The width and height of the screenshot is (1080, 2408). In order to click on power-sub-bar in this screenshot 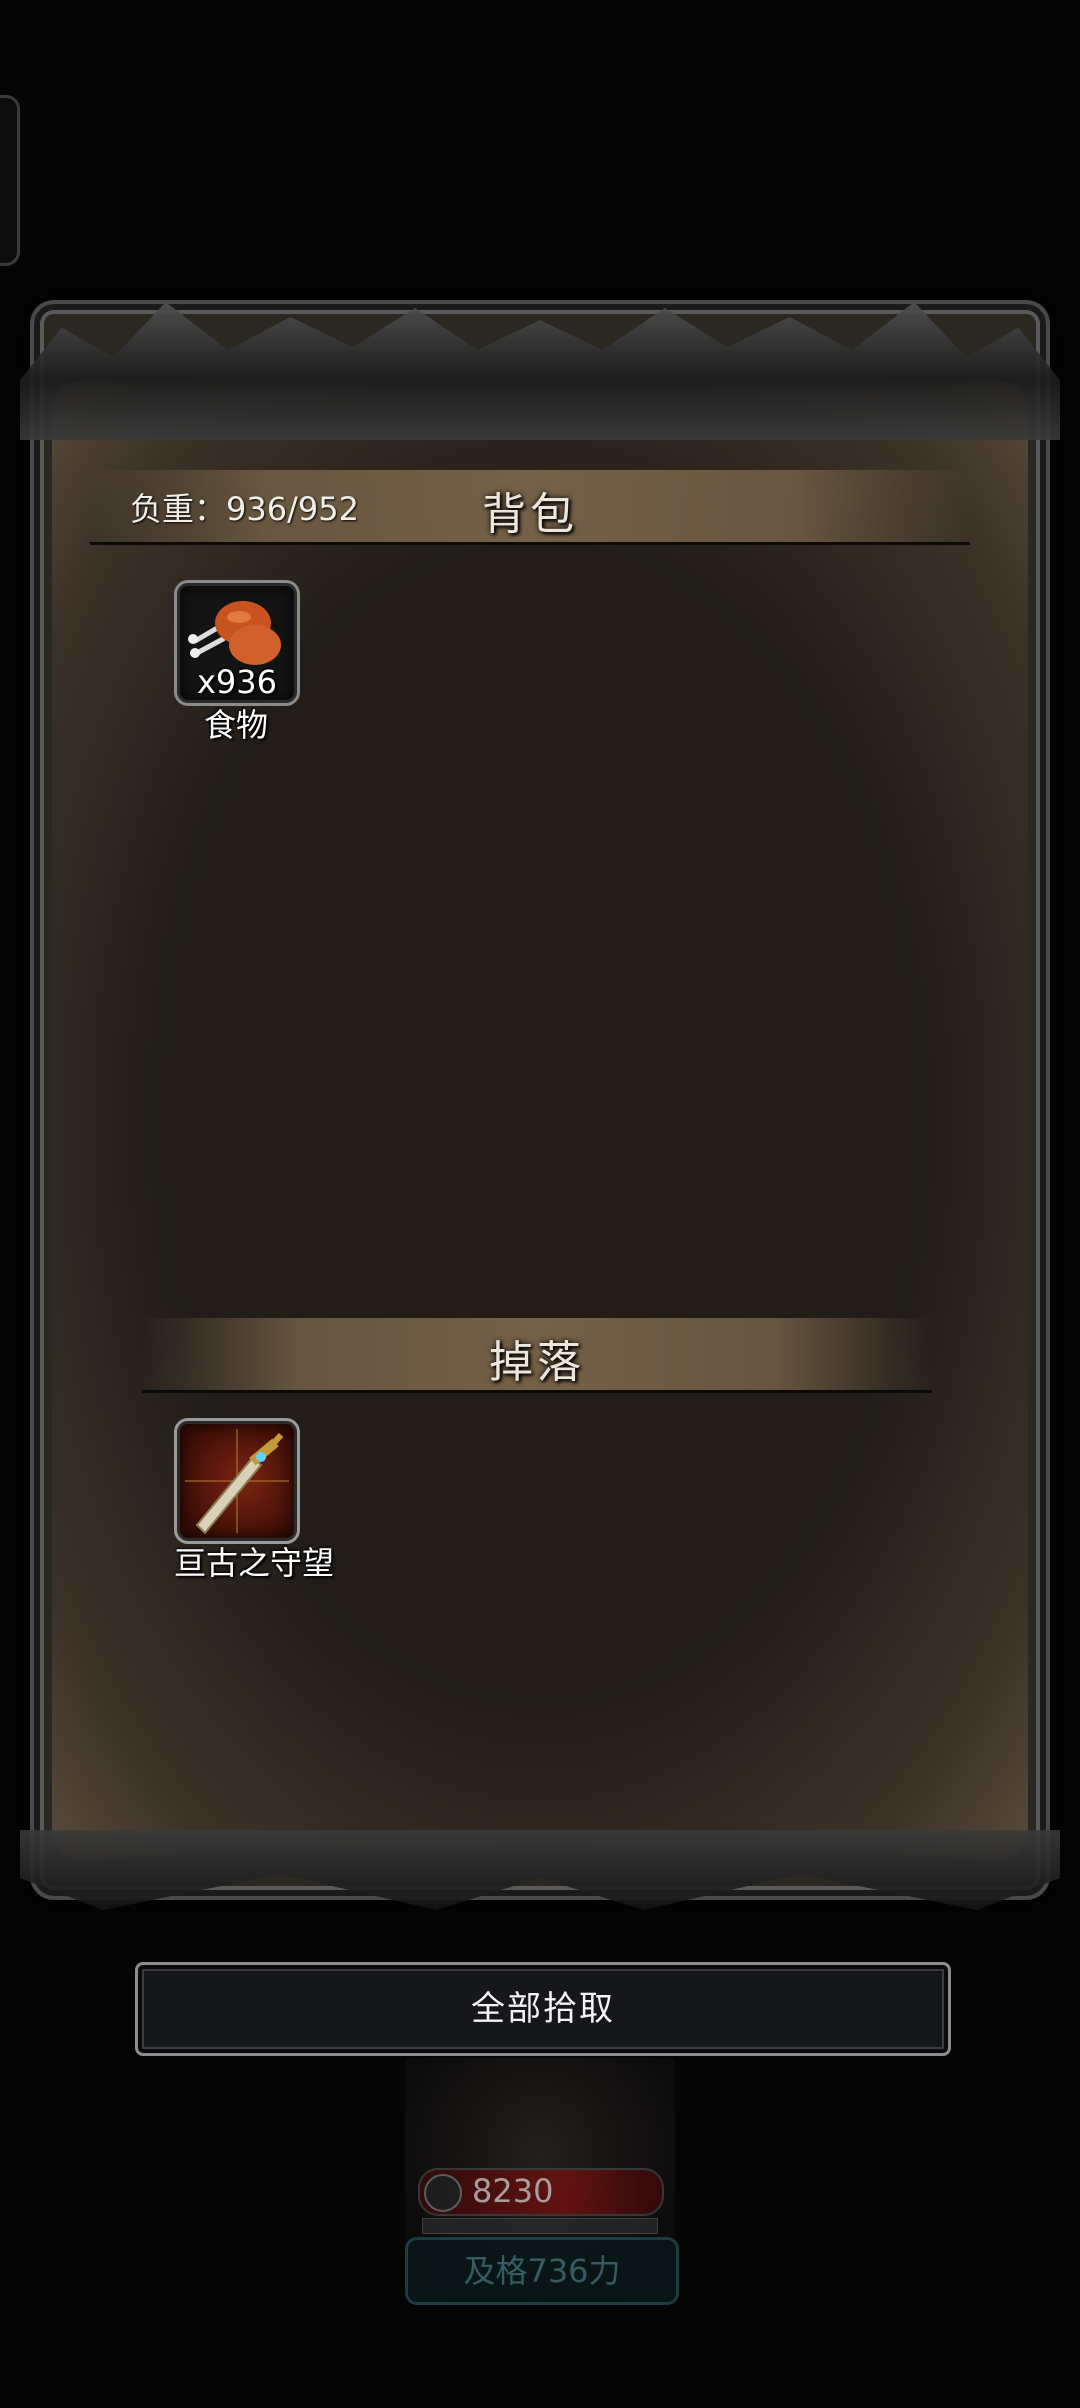, I will do `click(540, 2226)`.